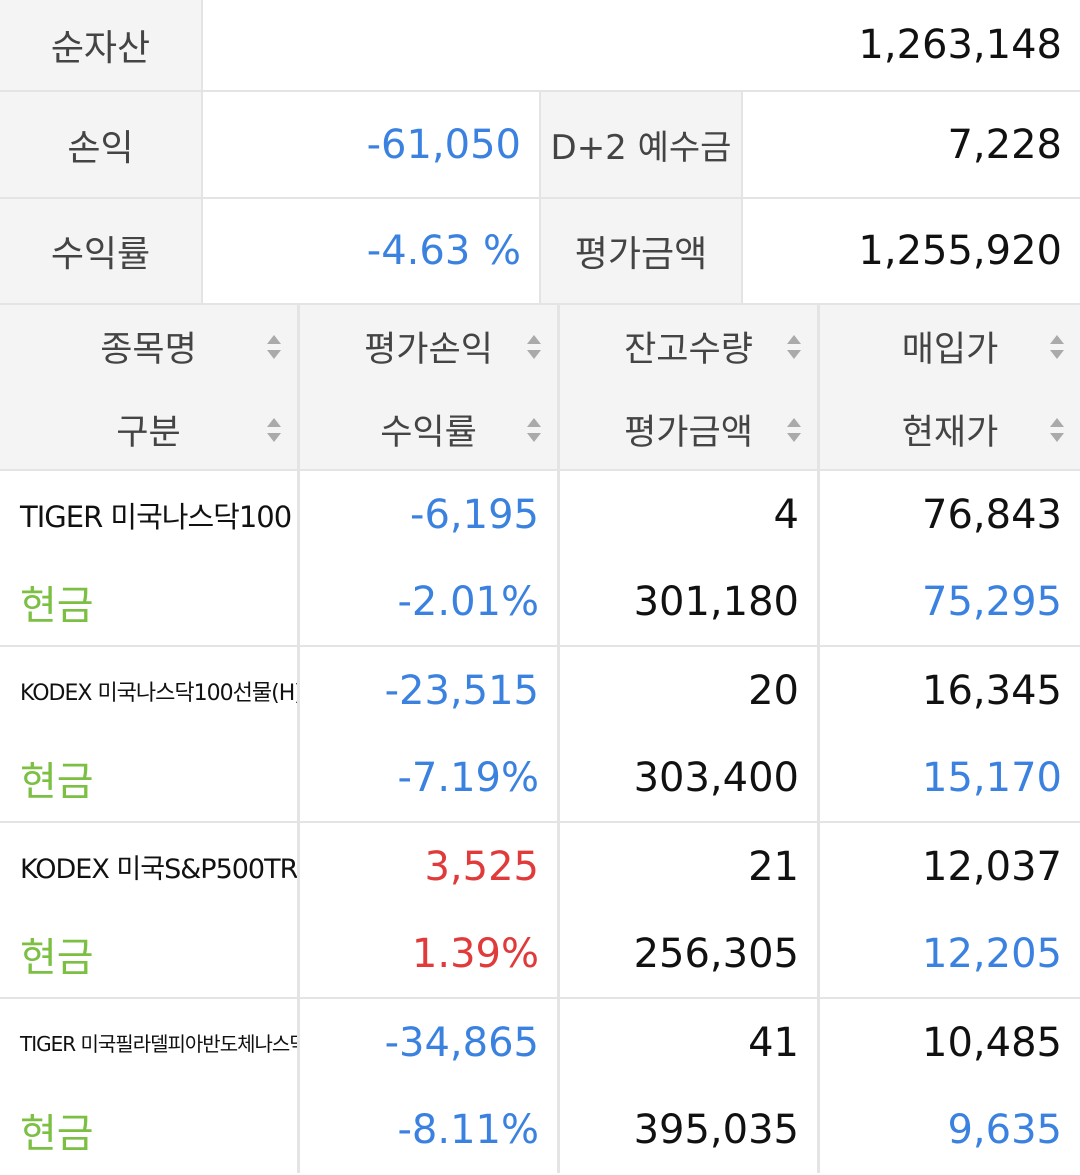 Image resolution: width=1080 pixels, height=1175 pixels. I want to click on header-eval-pl: 평가손익, so click(428, 346).